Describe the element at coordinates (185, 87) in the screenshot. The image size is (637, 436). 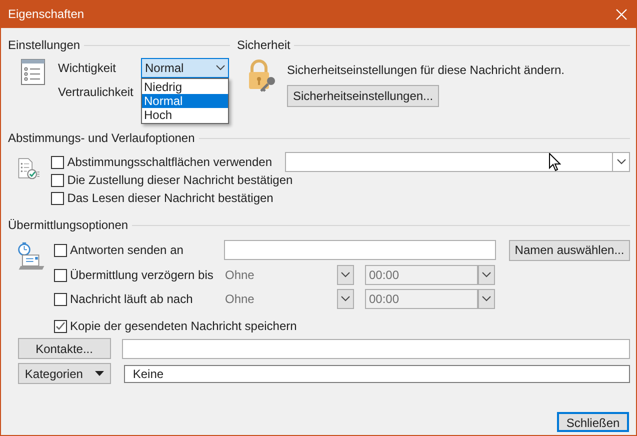
I see `dropdown-option: Niedrig` at that location.